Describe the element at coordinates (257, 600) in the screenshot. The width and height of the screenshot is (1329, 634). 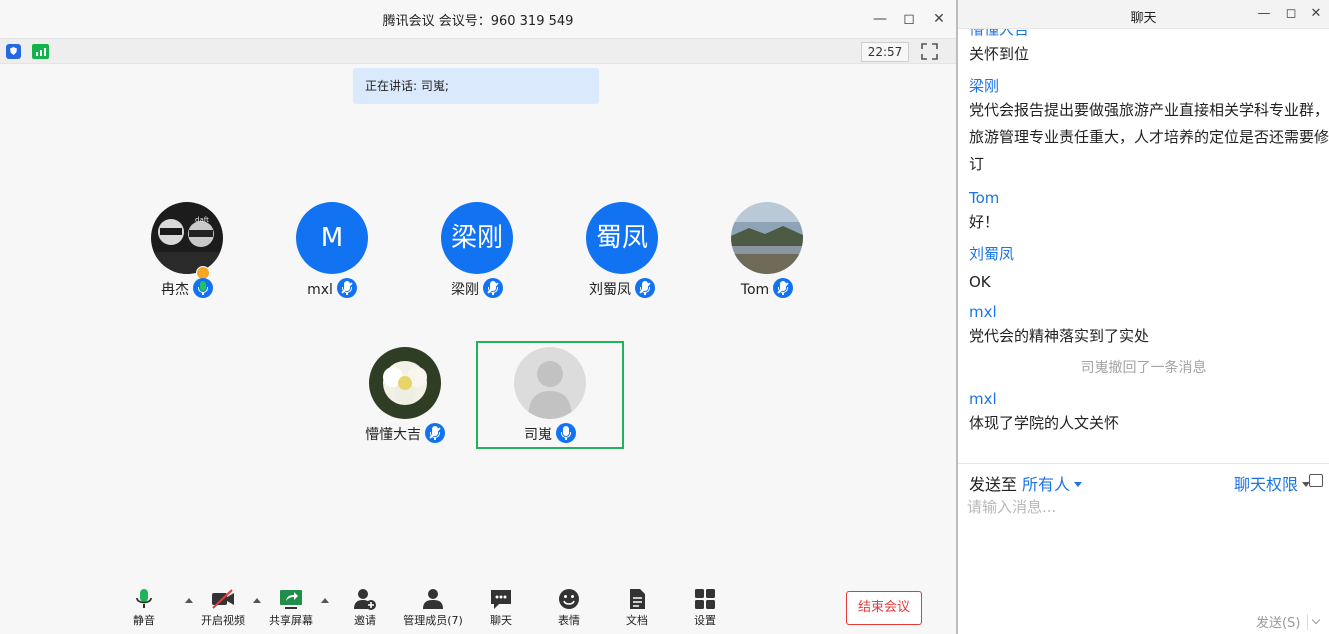
I see `video-options-caret` at that location.